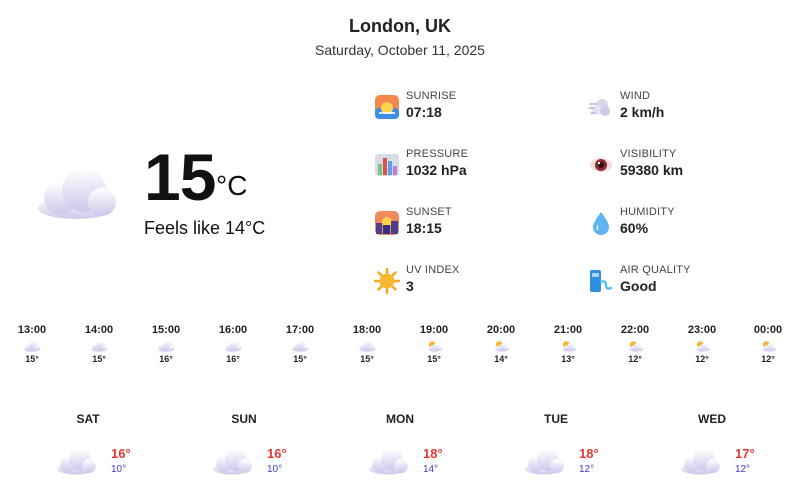 The height and width of the screenshot is (480, 800). Describe the element at coordinates (601, 223) in the screenshot. I see `droplet-icon` at that location.